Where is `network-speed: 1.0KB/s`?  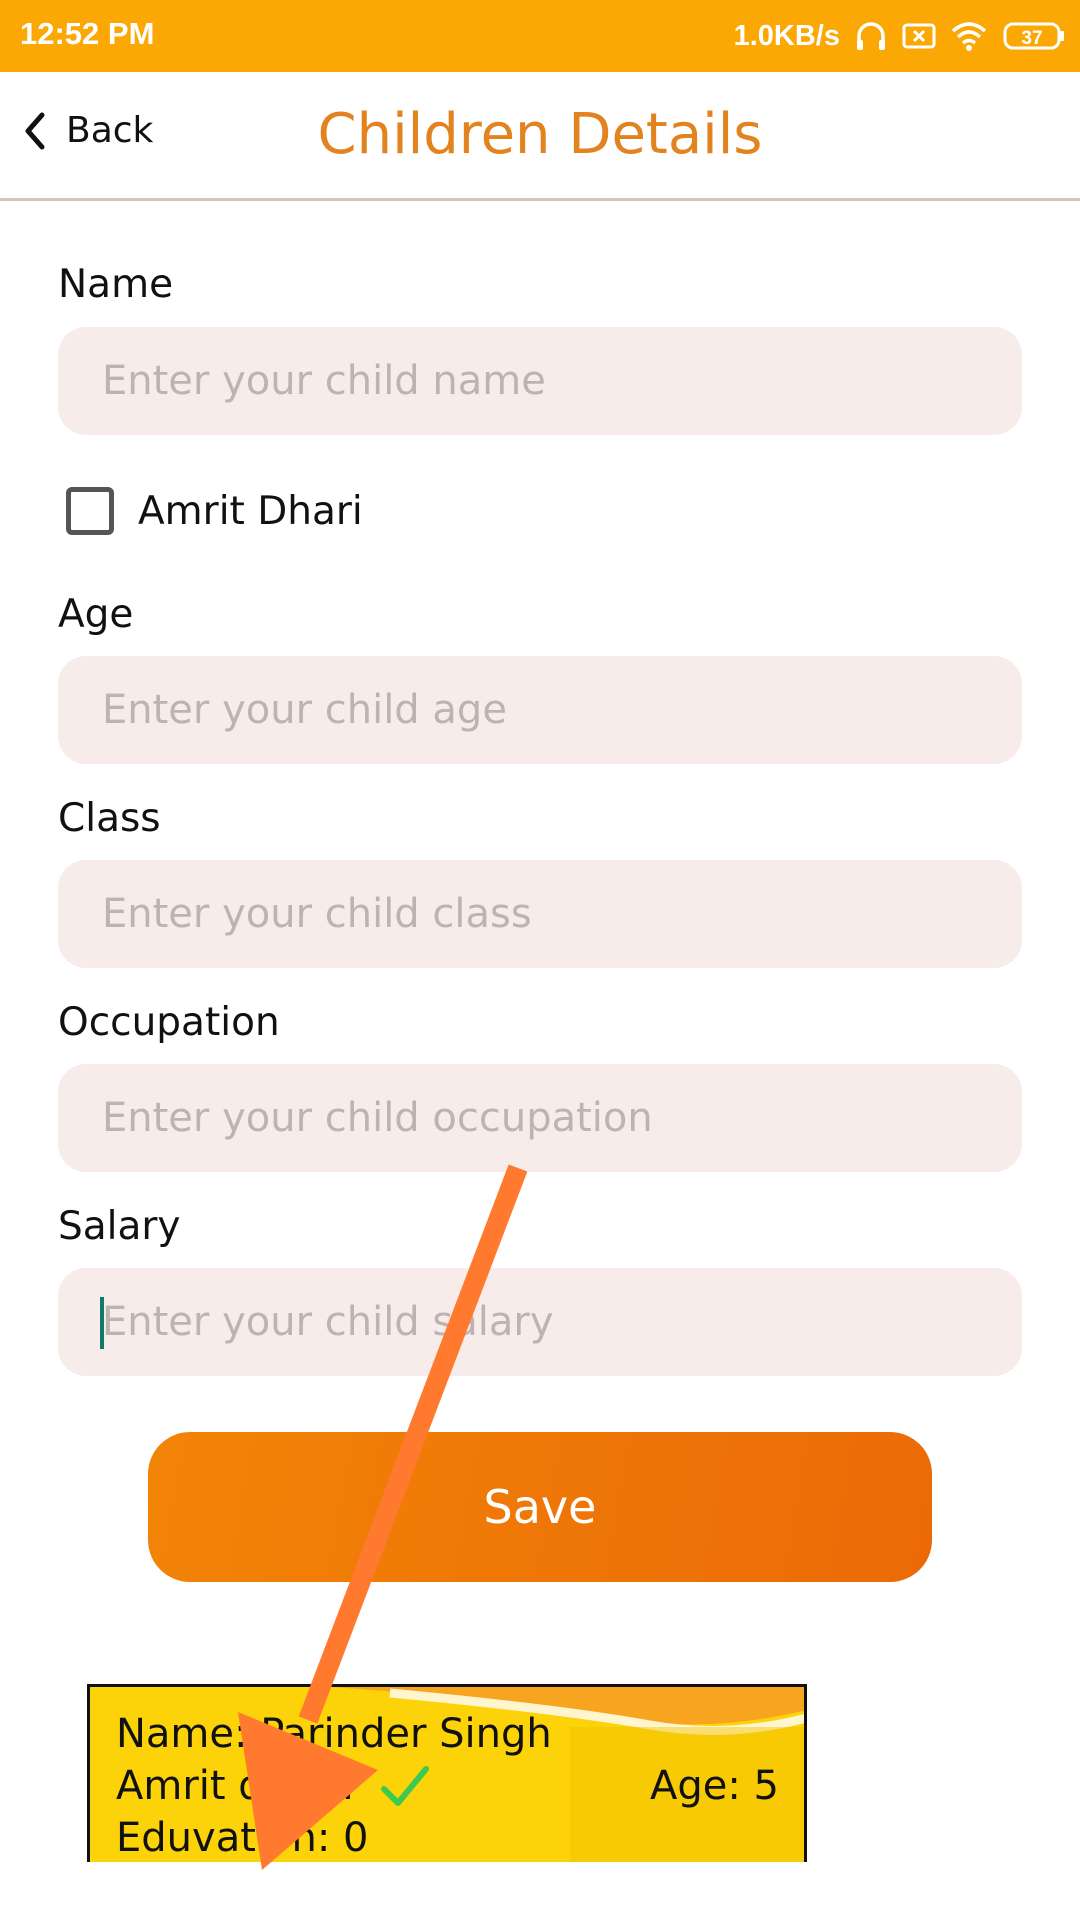 network-speed: 1.0KB/s is located at coordinates (786, 35).